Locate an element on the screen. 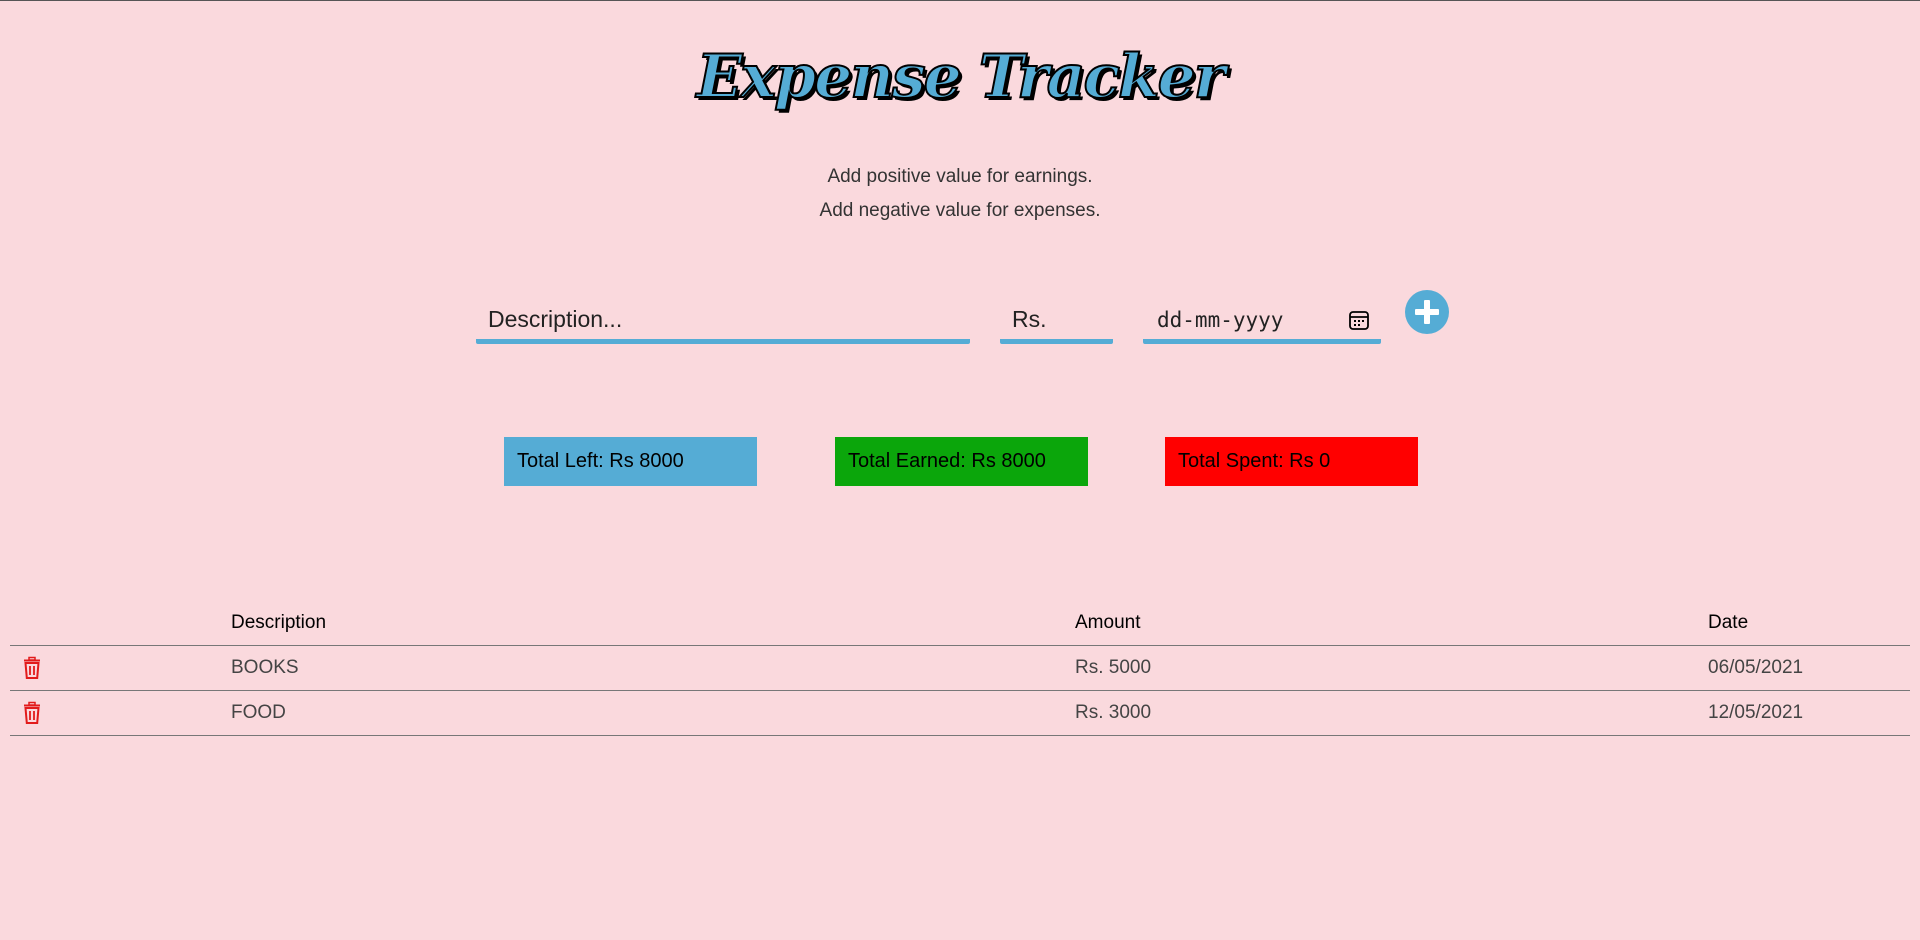 The image size is (1920, 940). total-spent-badge: Total Spent: Rs 0 is located at coordinates (1291, 461).